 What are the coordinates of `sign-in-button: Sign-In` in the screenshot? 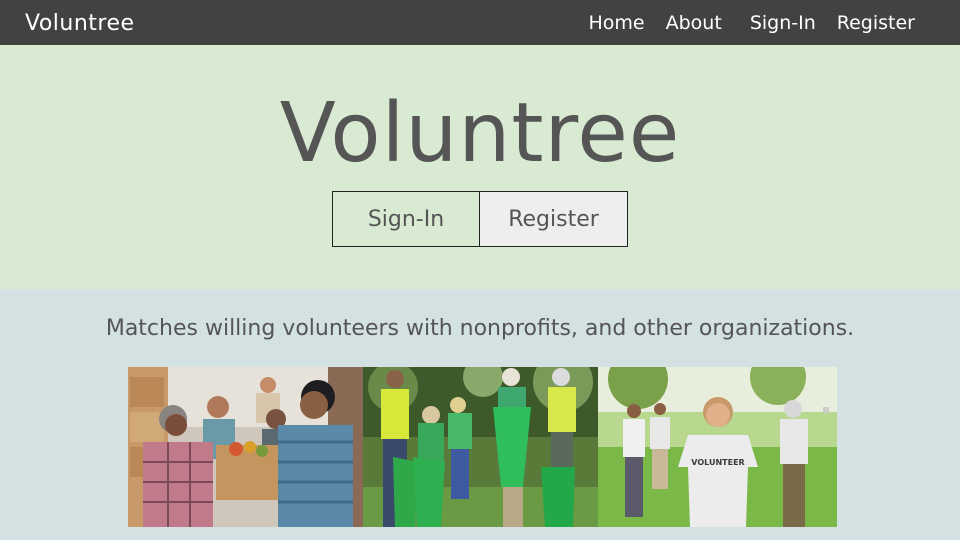 It's located at (406, 219).